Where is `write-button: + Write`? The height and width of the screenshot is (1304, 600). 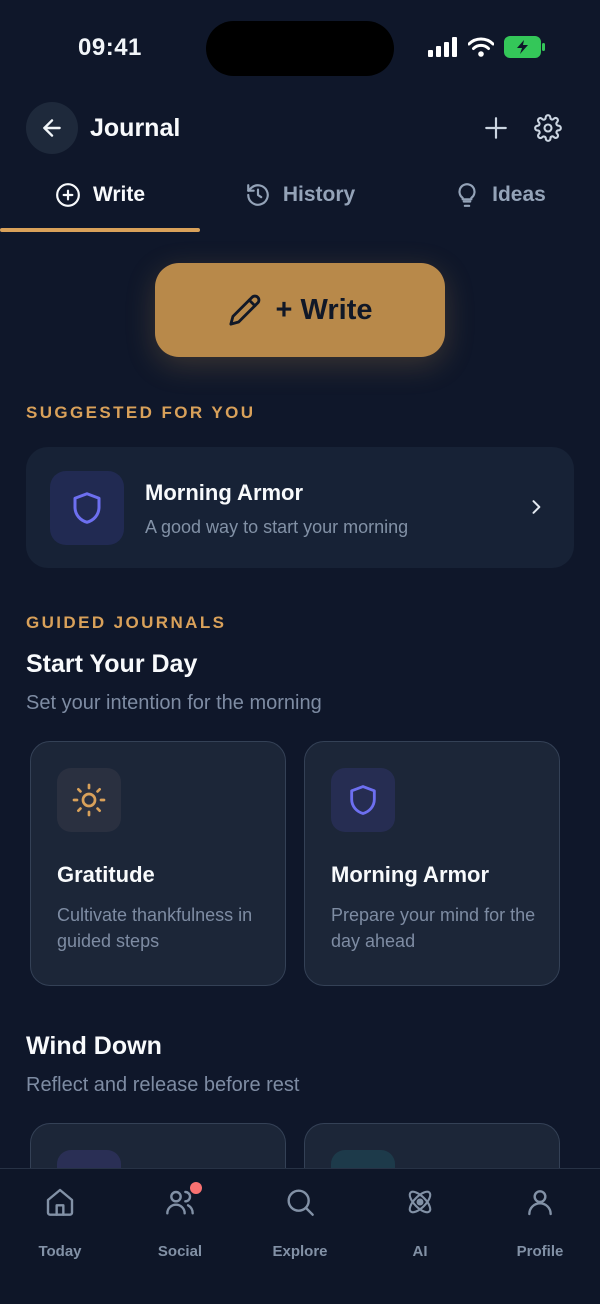 write-button: + Write is located at coordinates (300, 310).